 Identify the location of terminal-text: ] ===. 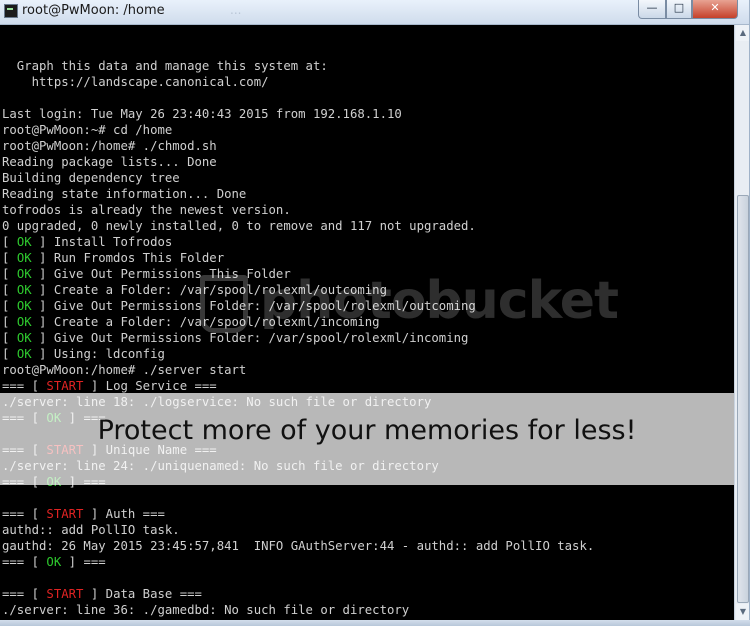
(83, 562).